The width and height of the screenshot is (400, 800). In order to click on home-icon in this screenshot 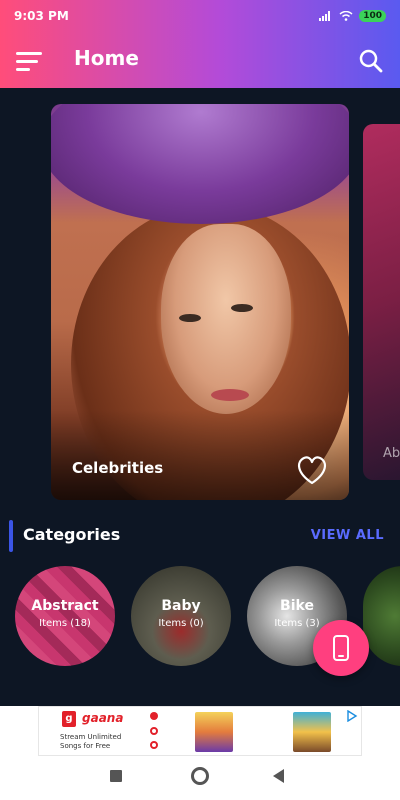, I will do `click(200, 776)`.